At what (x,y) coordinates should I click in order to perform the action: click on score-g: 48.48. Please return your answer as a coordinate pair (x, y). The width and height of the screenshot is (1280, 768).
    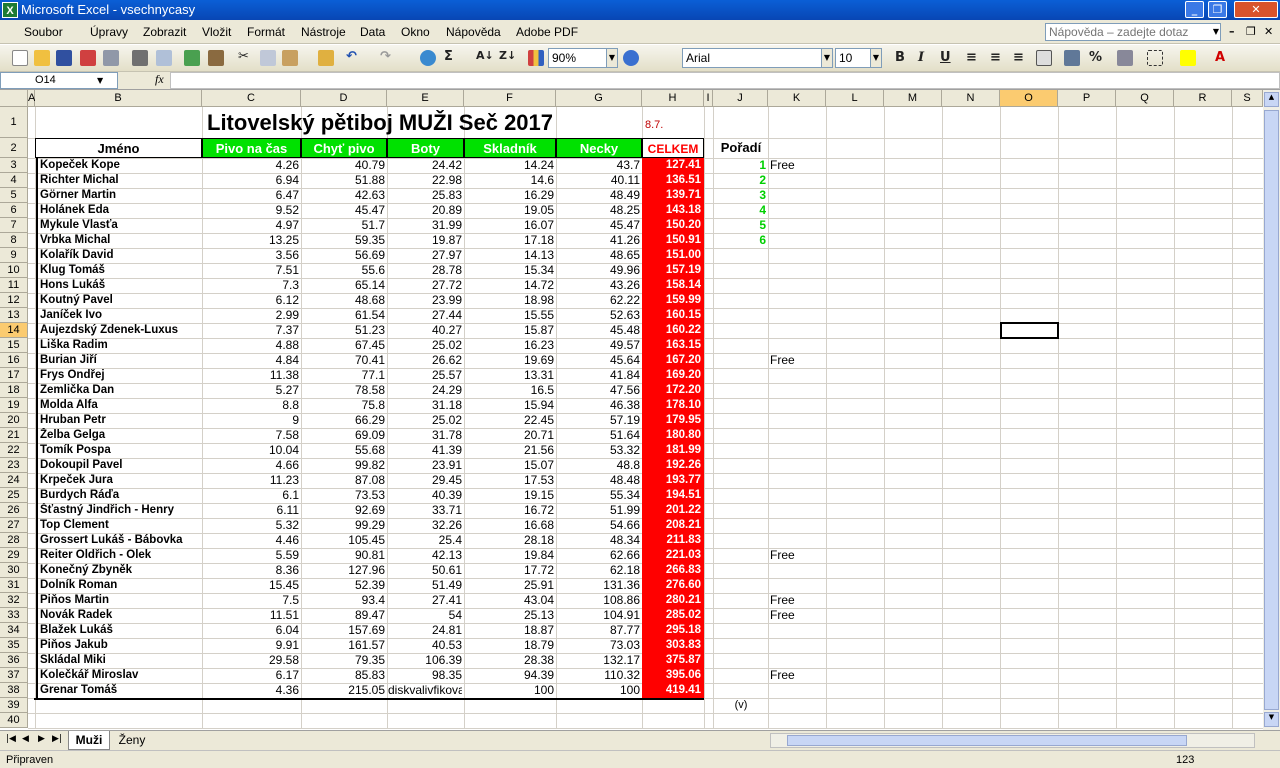
    Looking at the image, I should click on (598, 480).